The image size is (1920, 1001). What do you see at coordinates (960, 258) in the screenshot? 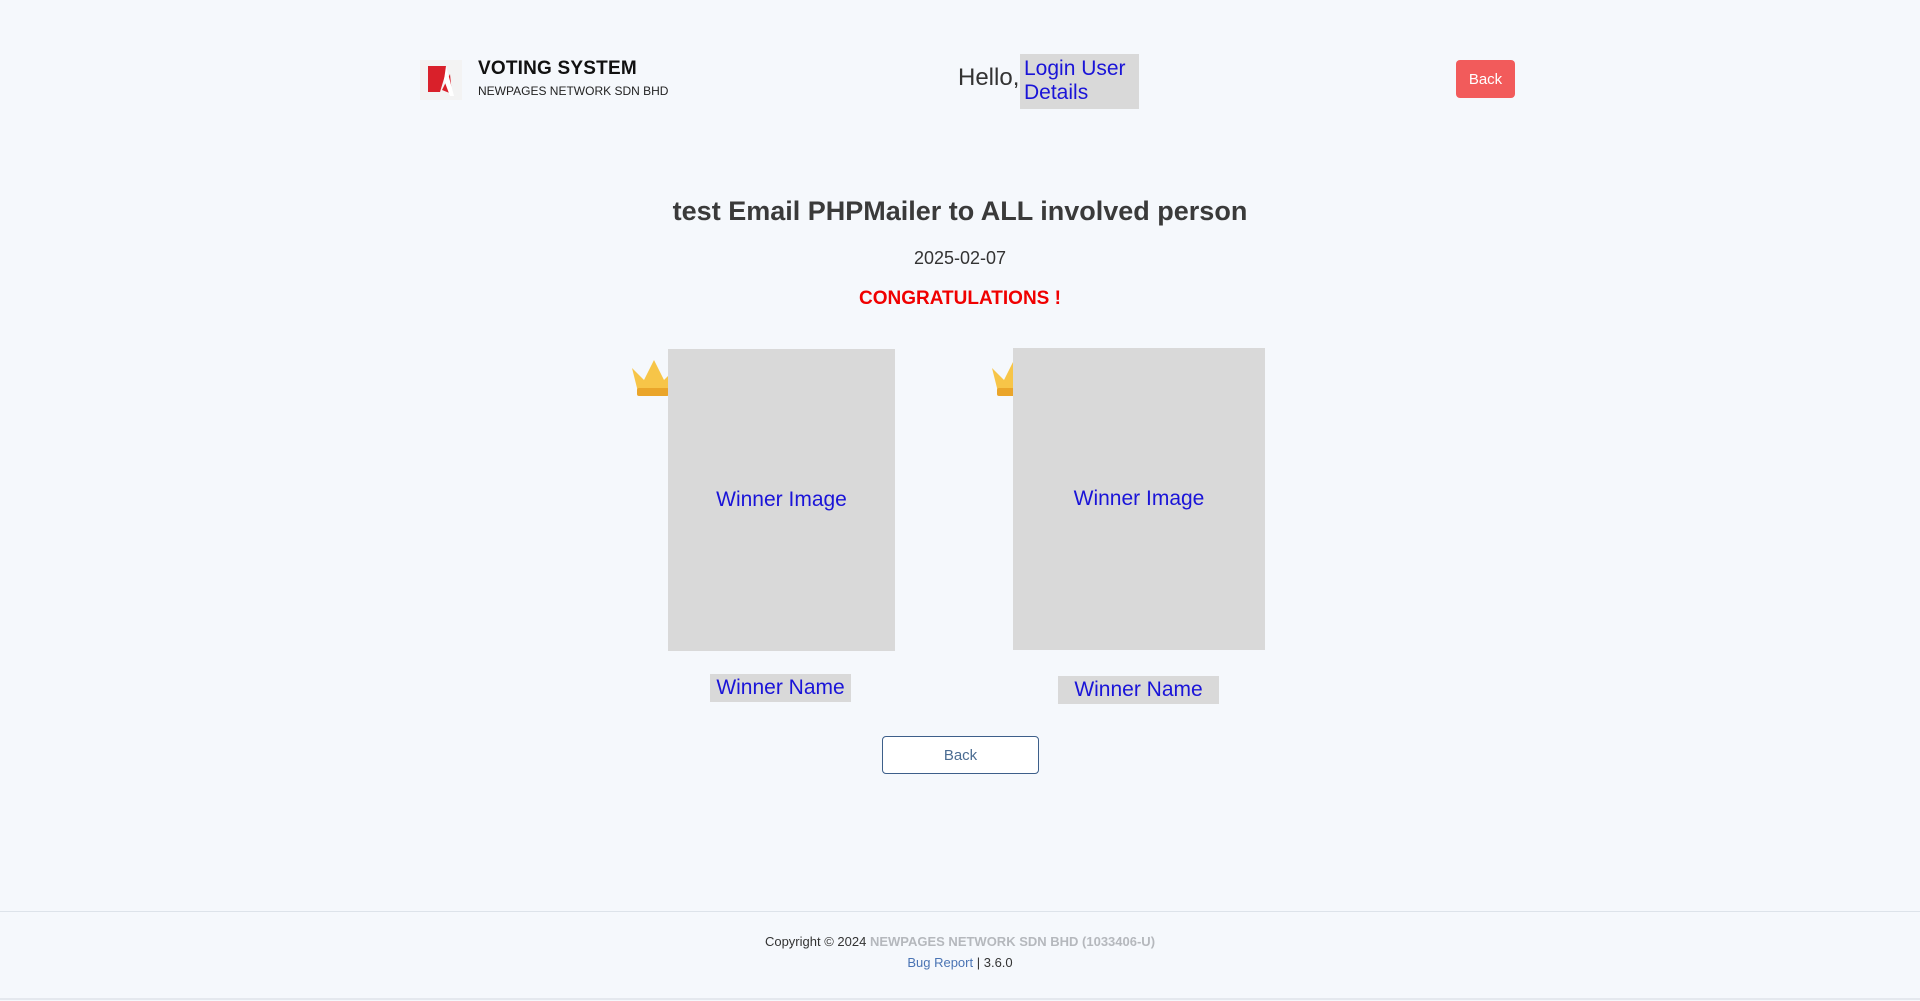
I see `election-date: 2025-02-07` at bounding box center [960, 258].